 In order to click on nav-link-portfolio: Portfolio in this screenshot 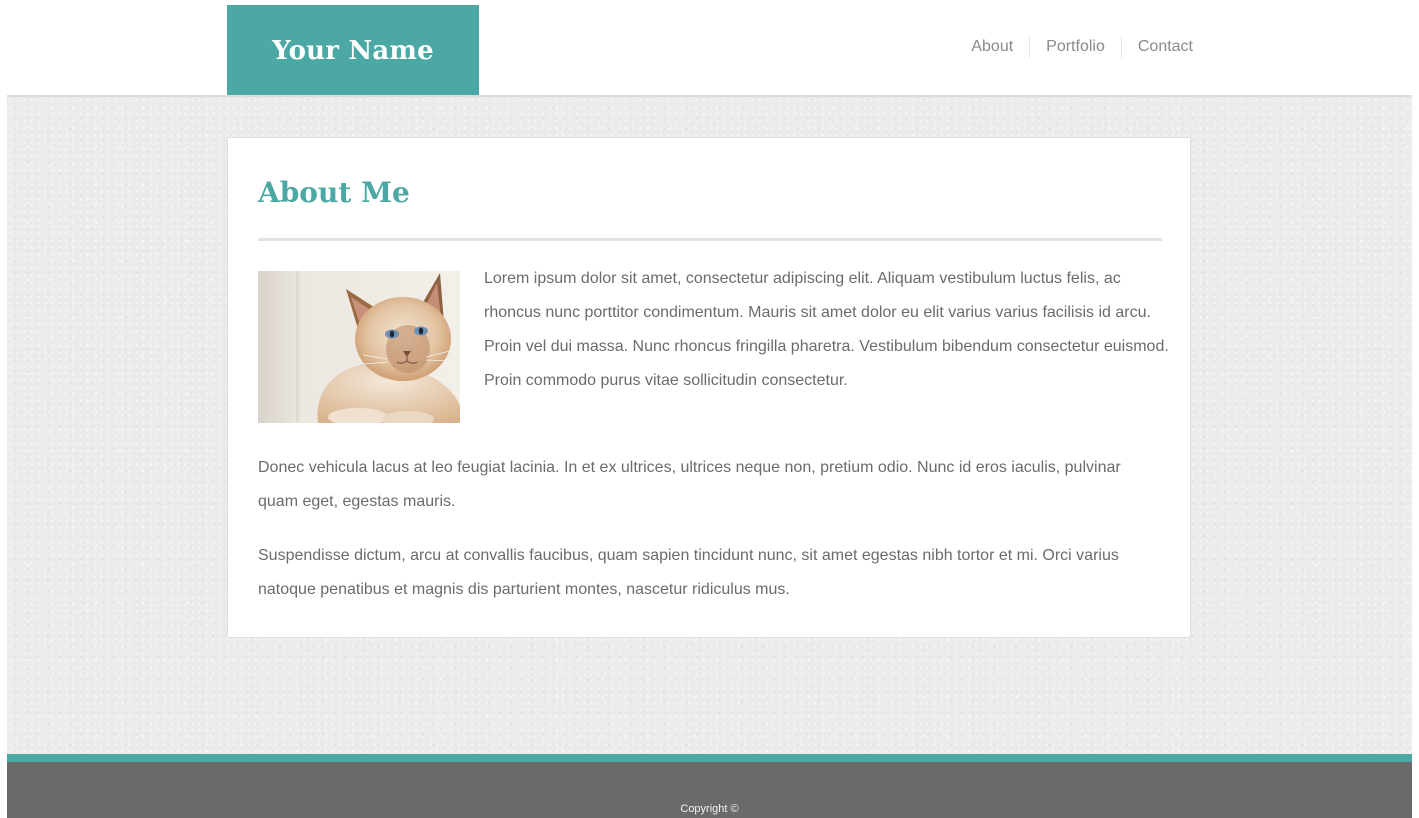, I will do `click(1075, 47)`.